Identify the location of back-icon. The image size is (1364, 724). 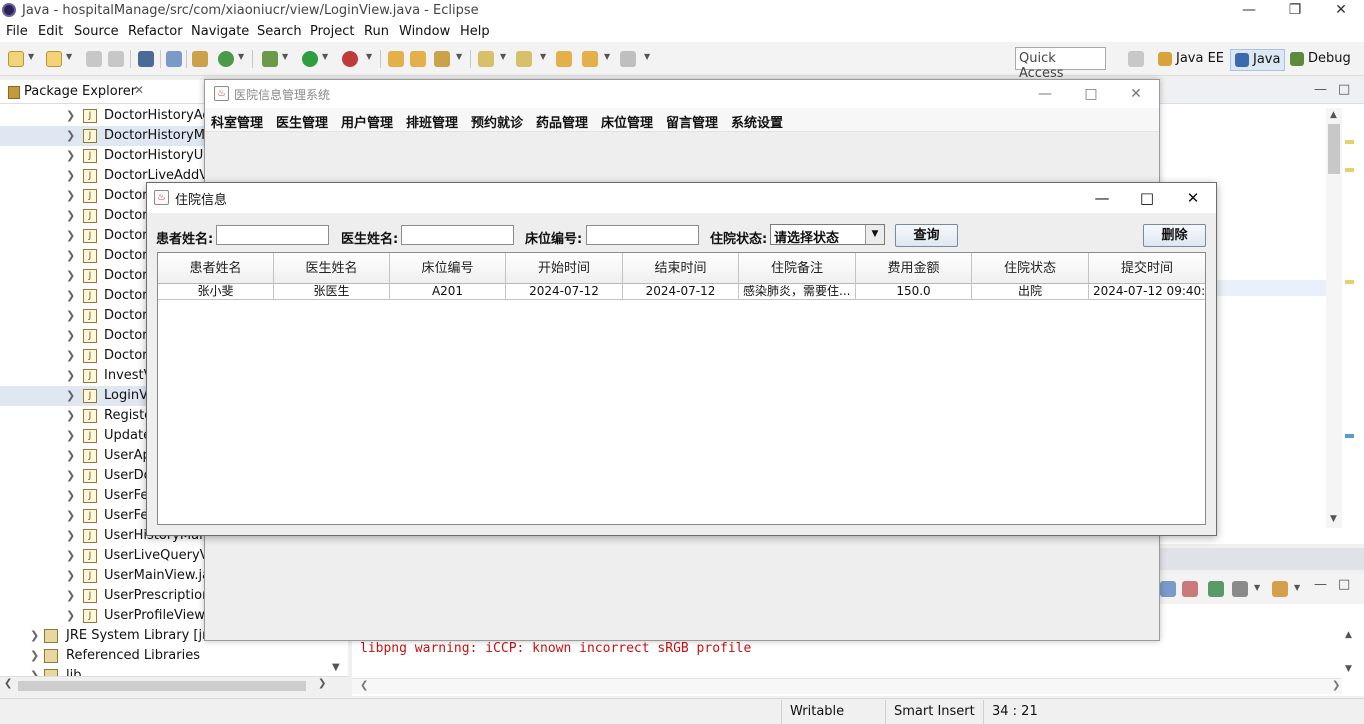
(590, 59).